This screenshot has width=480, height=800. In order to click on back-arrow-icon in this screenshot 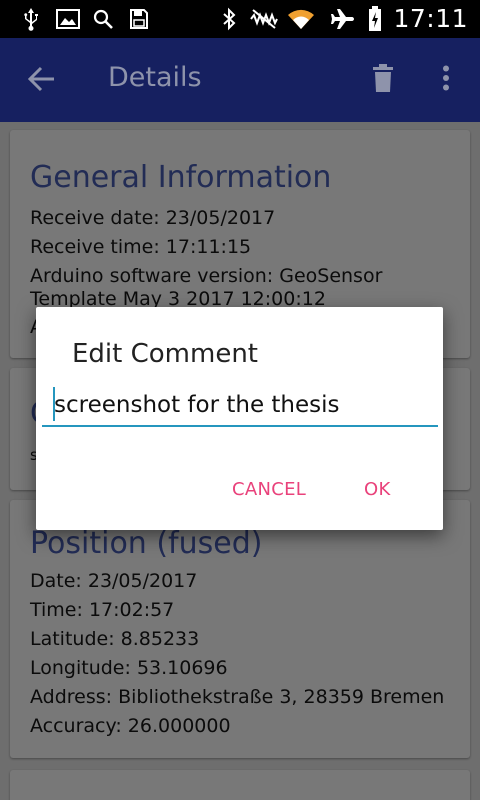, I will do `click(41, 81)`.